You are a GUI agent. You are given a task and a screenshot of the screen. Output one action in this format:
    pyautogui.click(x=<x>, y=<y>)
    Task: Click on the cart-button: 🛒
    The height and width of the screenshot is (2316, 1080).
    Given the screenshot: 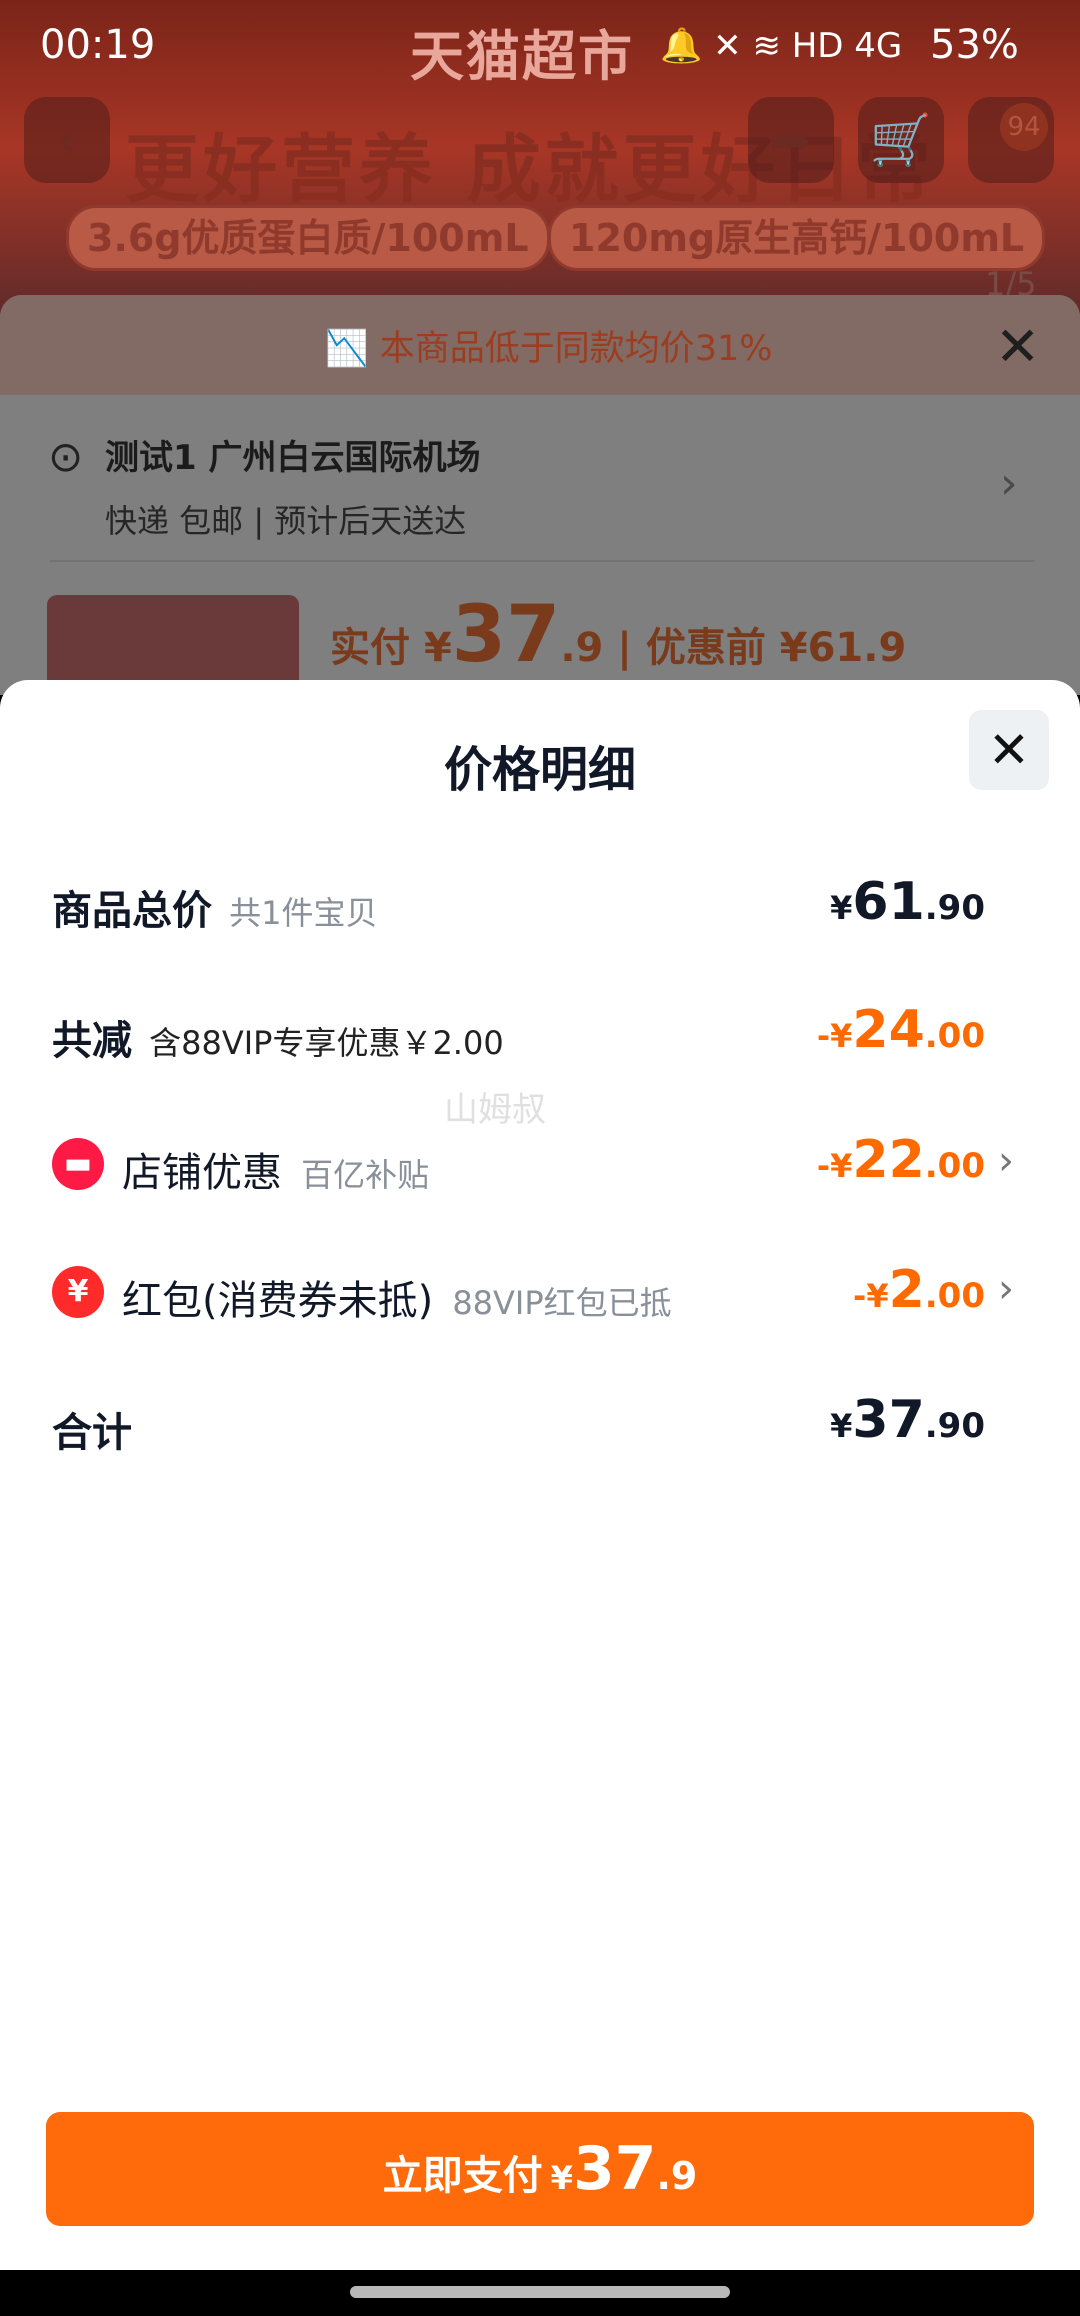 What is the action you would take?
    pyautogui.click(x=901, y=140)
    